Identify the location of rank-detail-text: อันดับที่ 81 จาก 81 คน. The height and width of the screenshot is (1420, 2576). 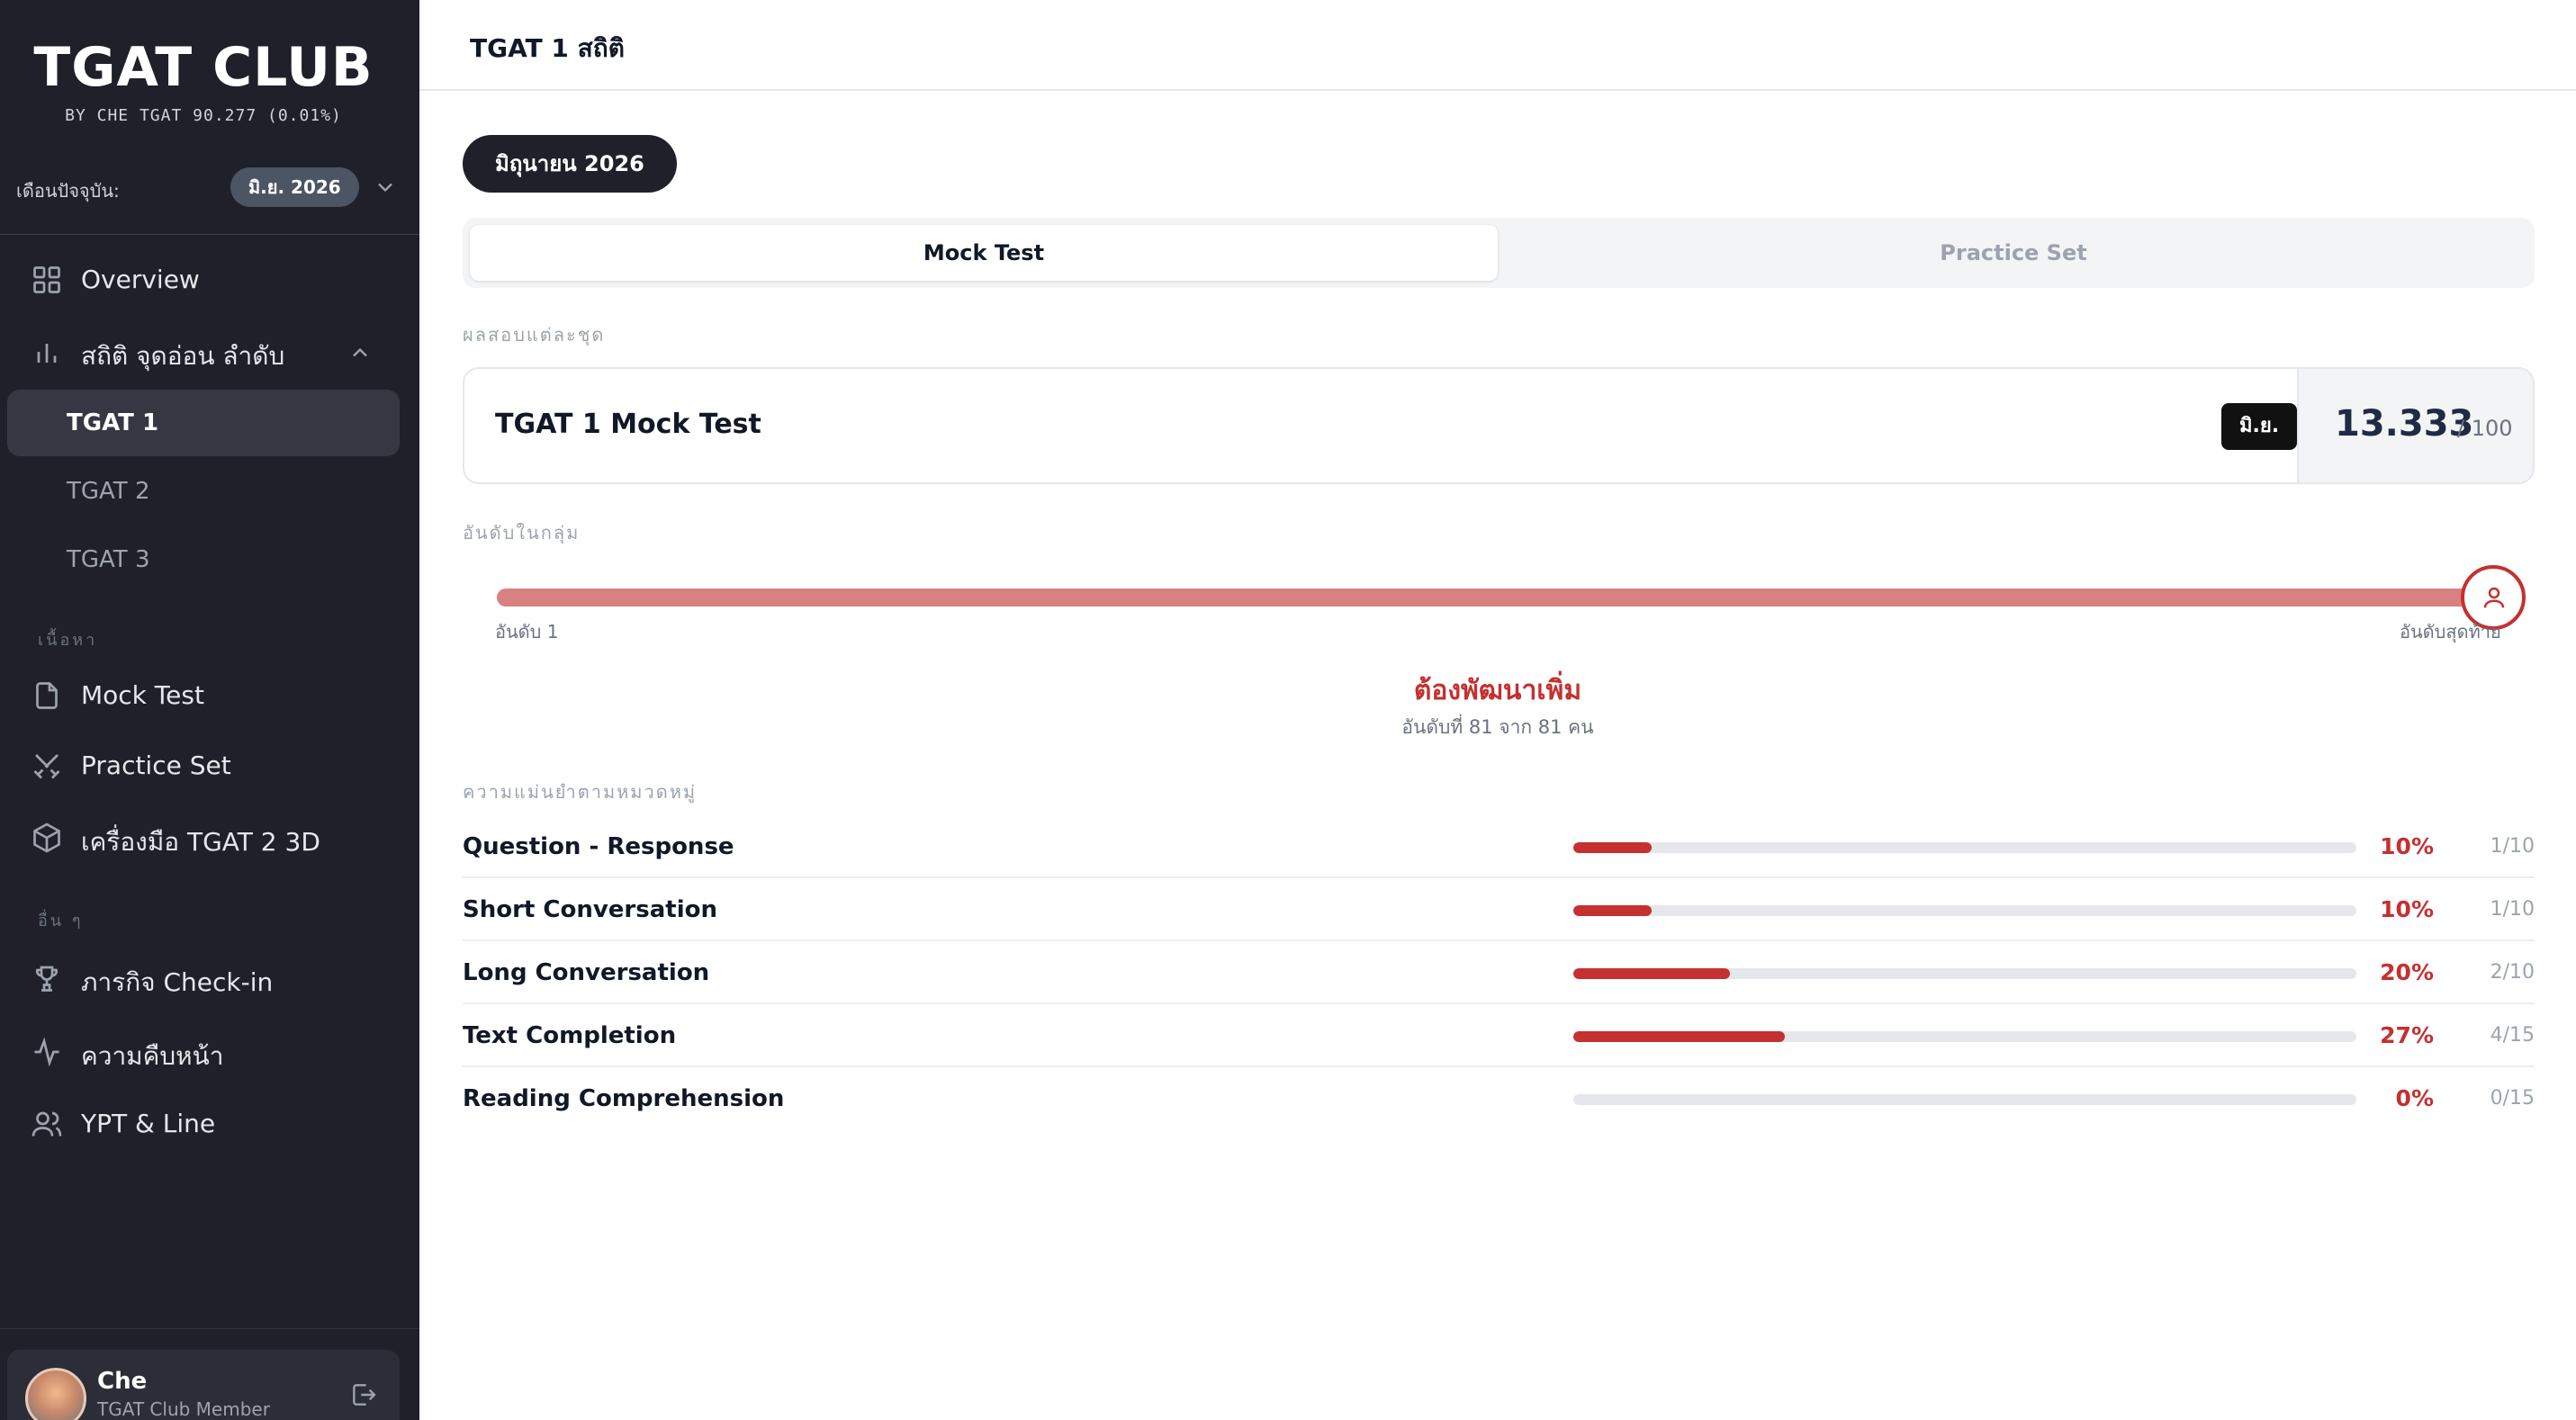
(1497, 727).